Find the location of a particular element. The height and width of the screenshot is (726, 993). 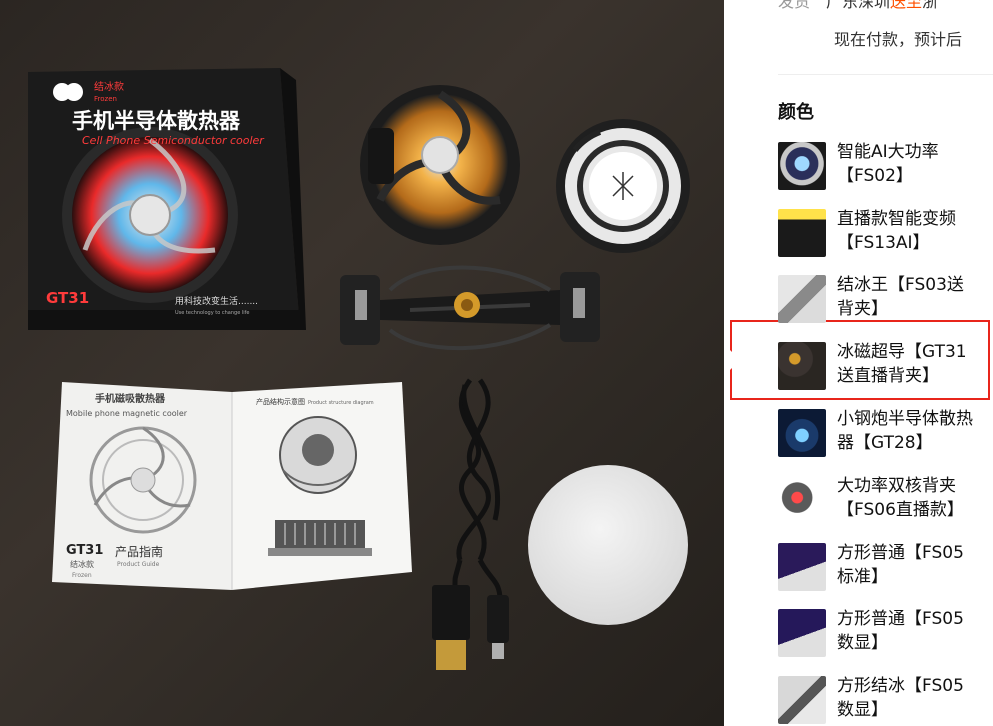

color-option-fs02: 智能AI大功率 【FS02】 is located at coordinates (885, 169).